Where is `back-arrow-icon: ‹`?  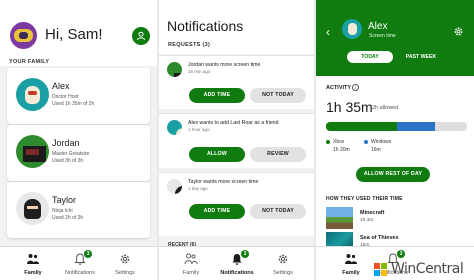
back-arrow-icon: ‹ is located at coordinates (328, 32).